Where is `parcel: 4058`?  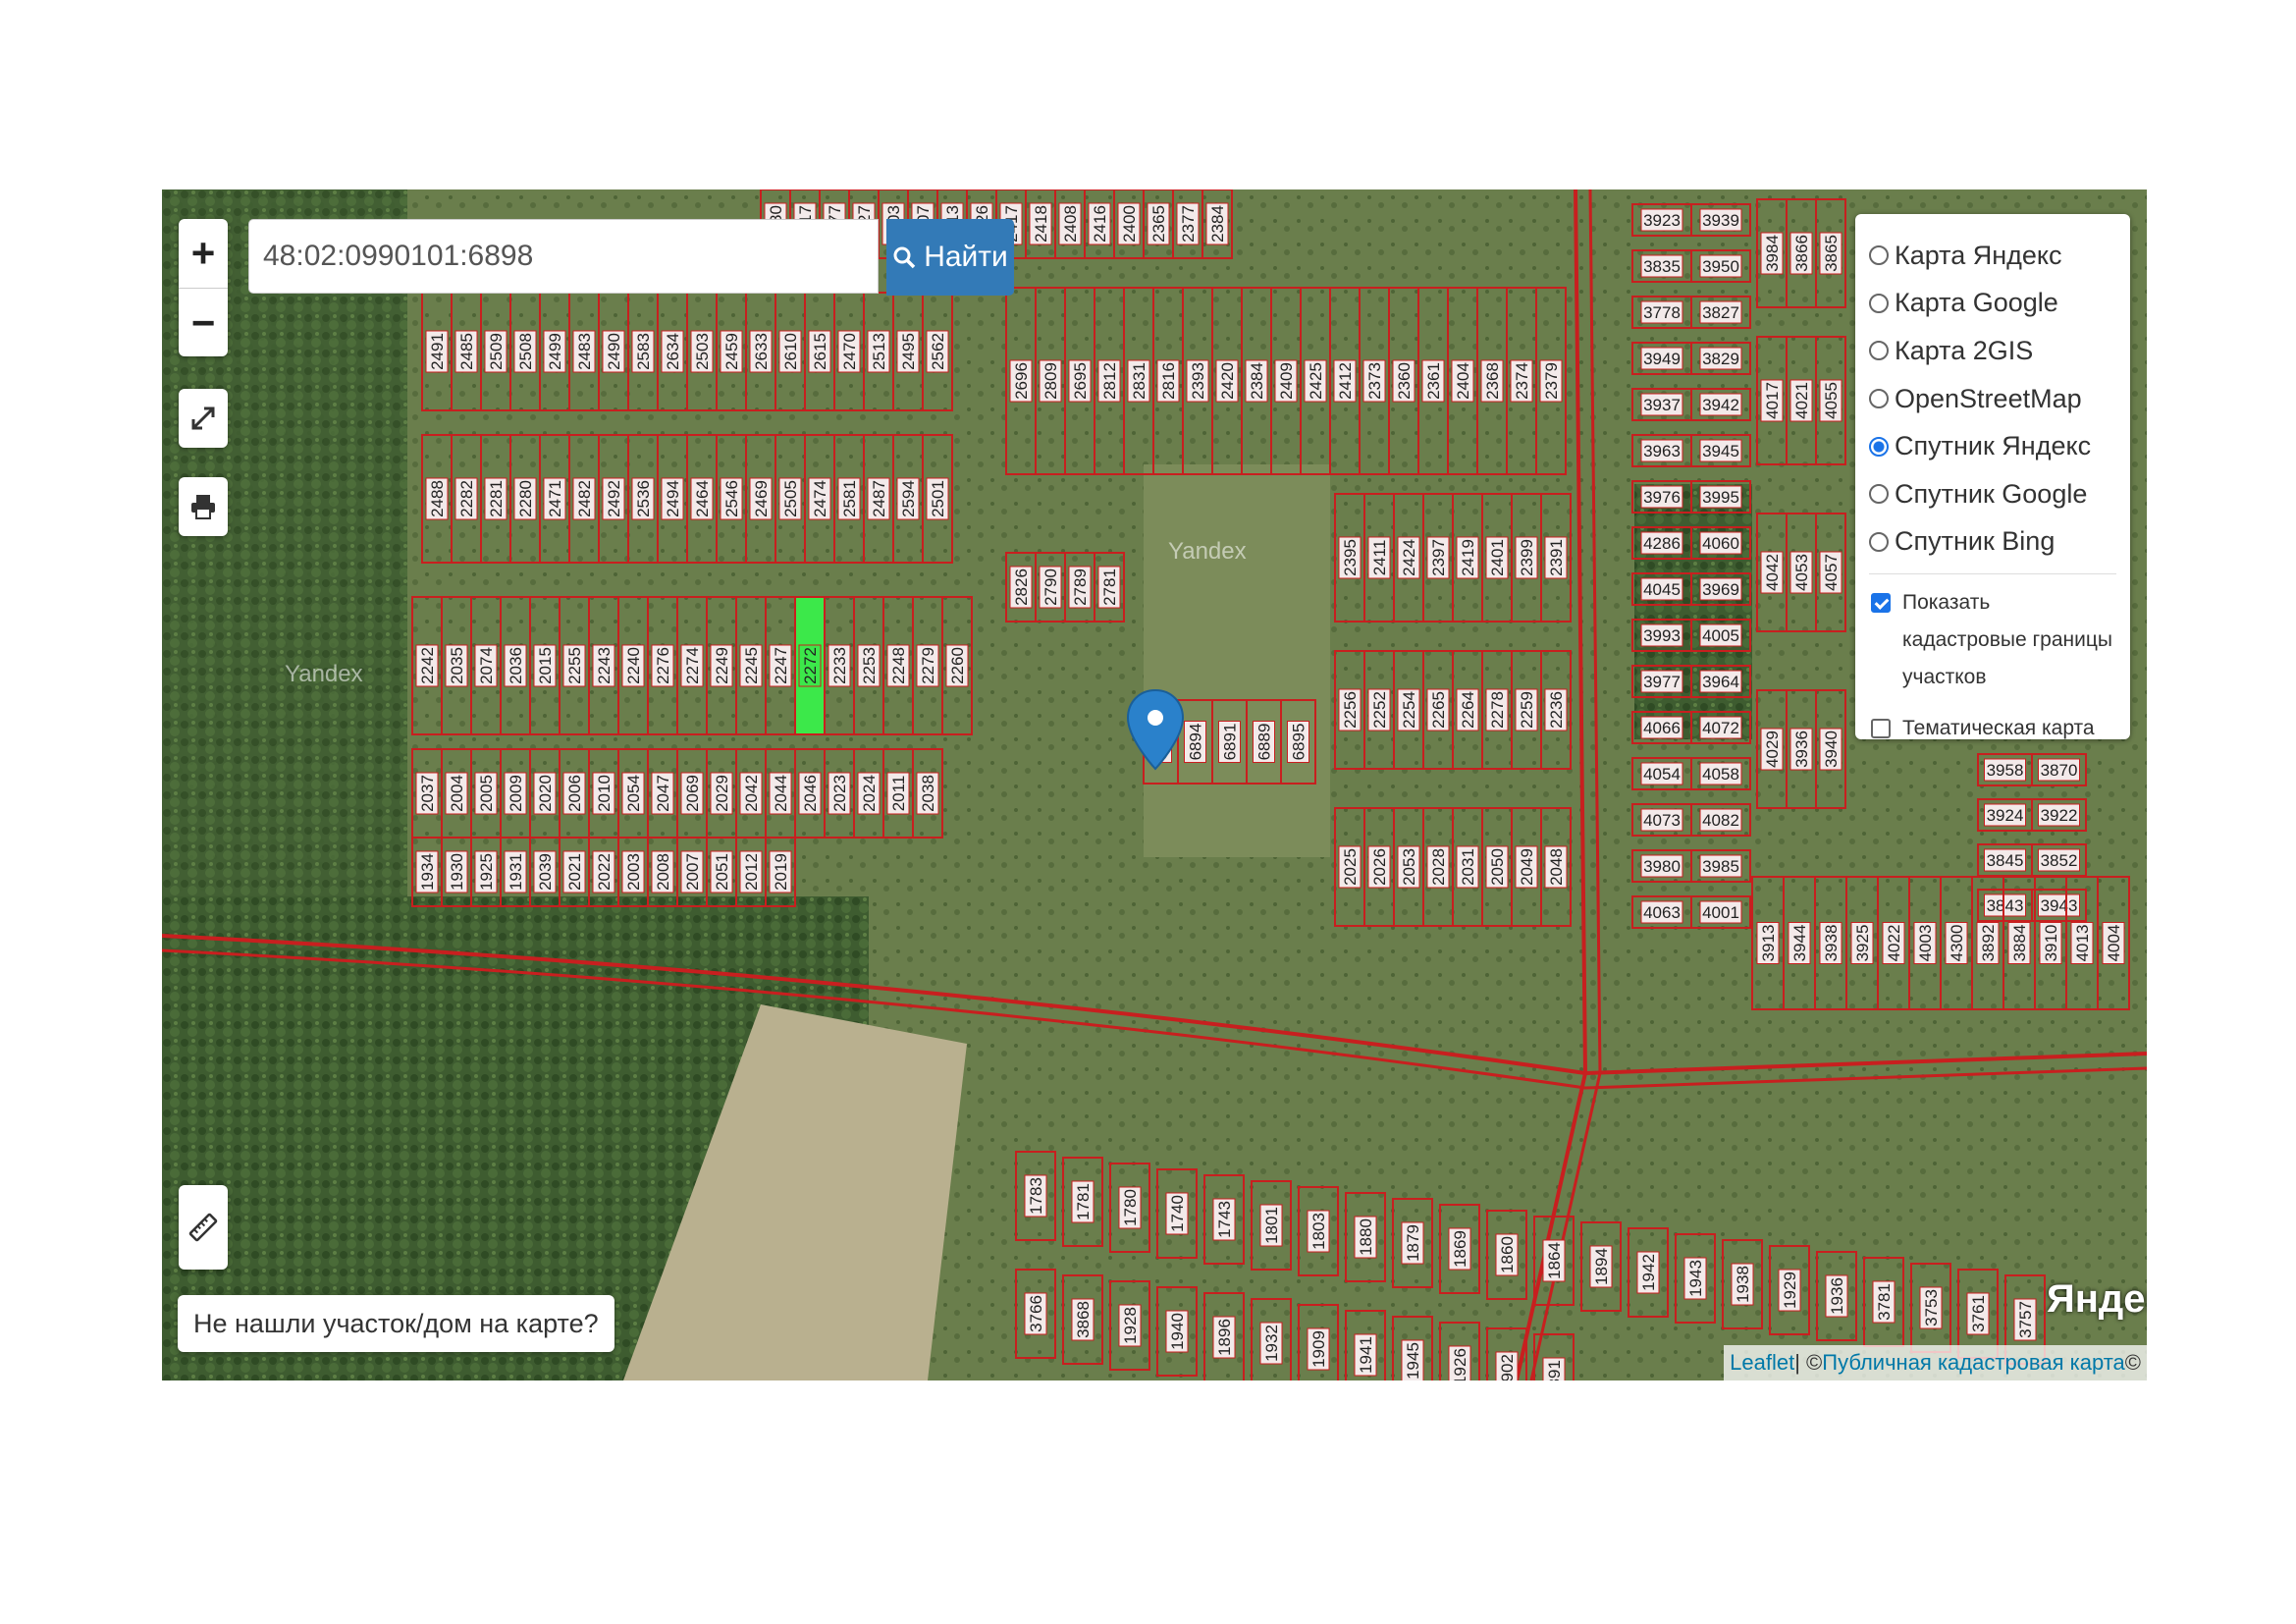 parcel: 4058 is located at coordinates (1720, 773).